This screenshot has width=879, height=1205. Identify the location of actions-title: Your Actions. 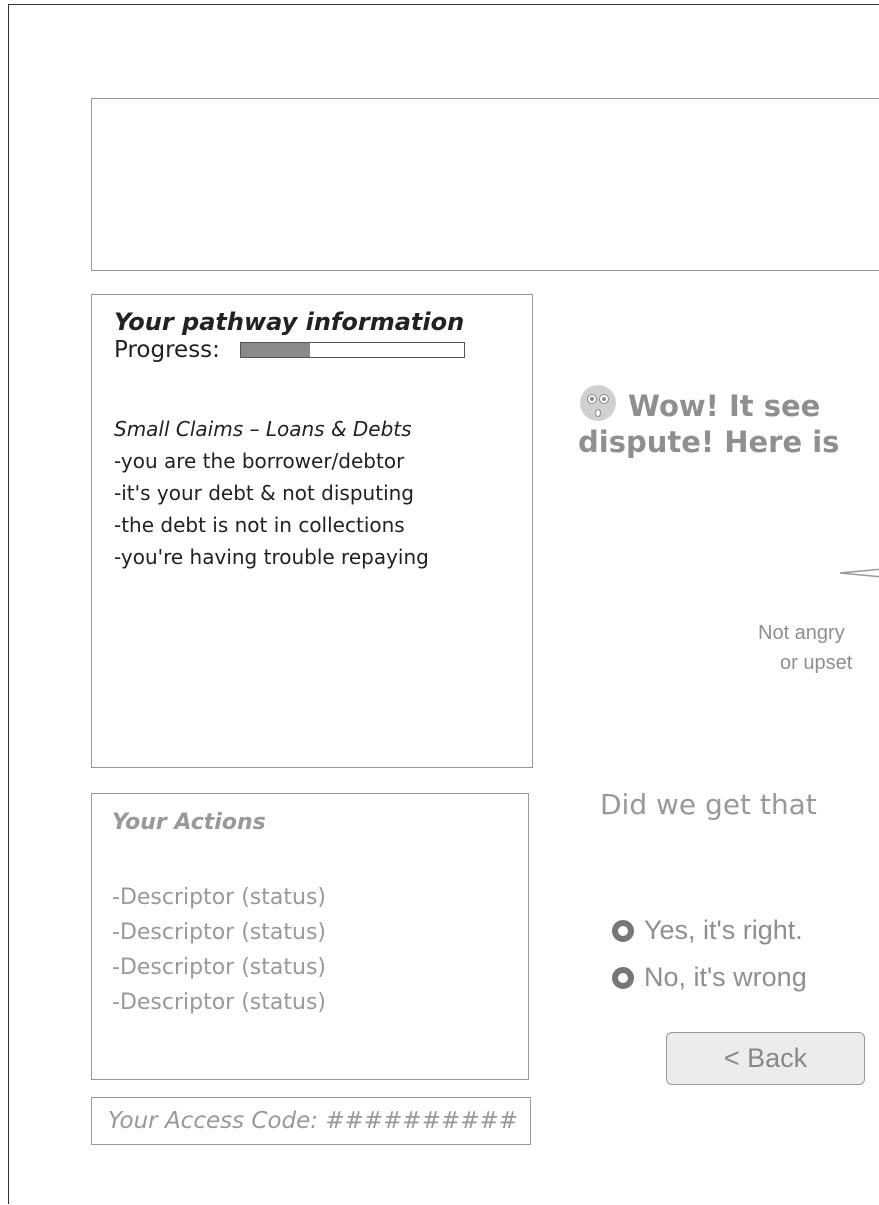
(189, 822).